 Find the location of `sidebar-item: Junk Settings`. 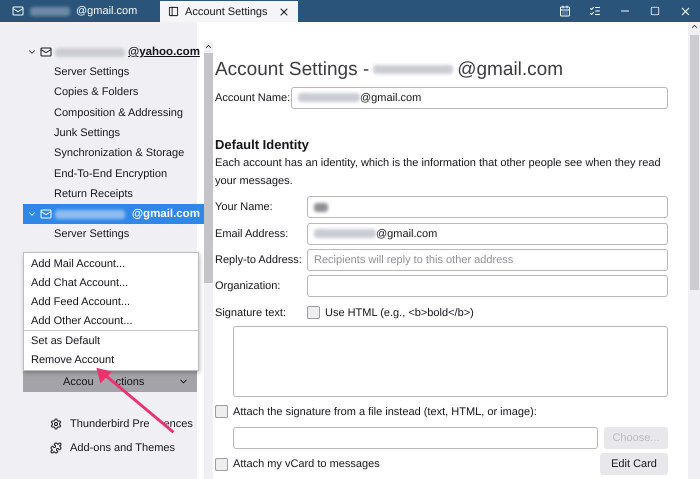

sidebar-item: Junk Settings is located at coordinates (113, 133).